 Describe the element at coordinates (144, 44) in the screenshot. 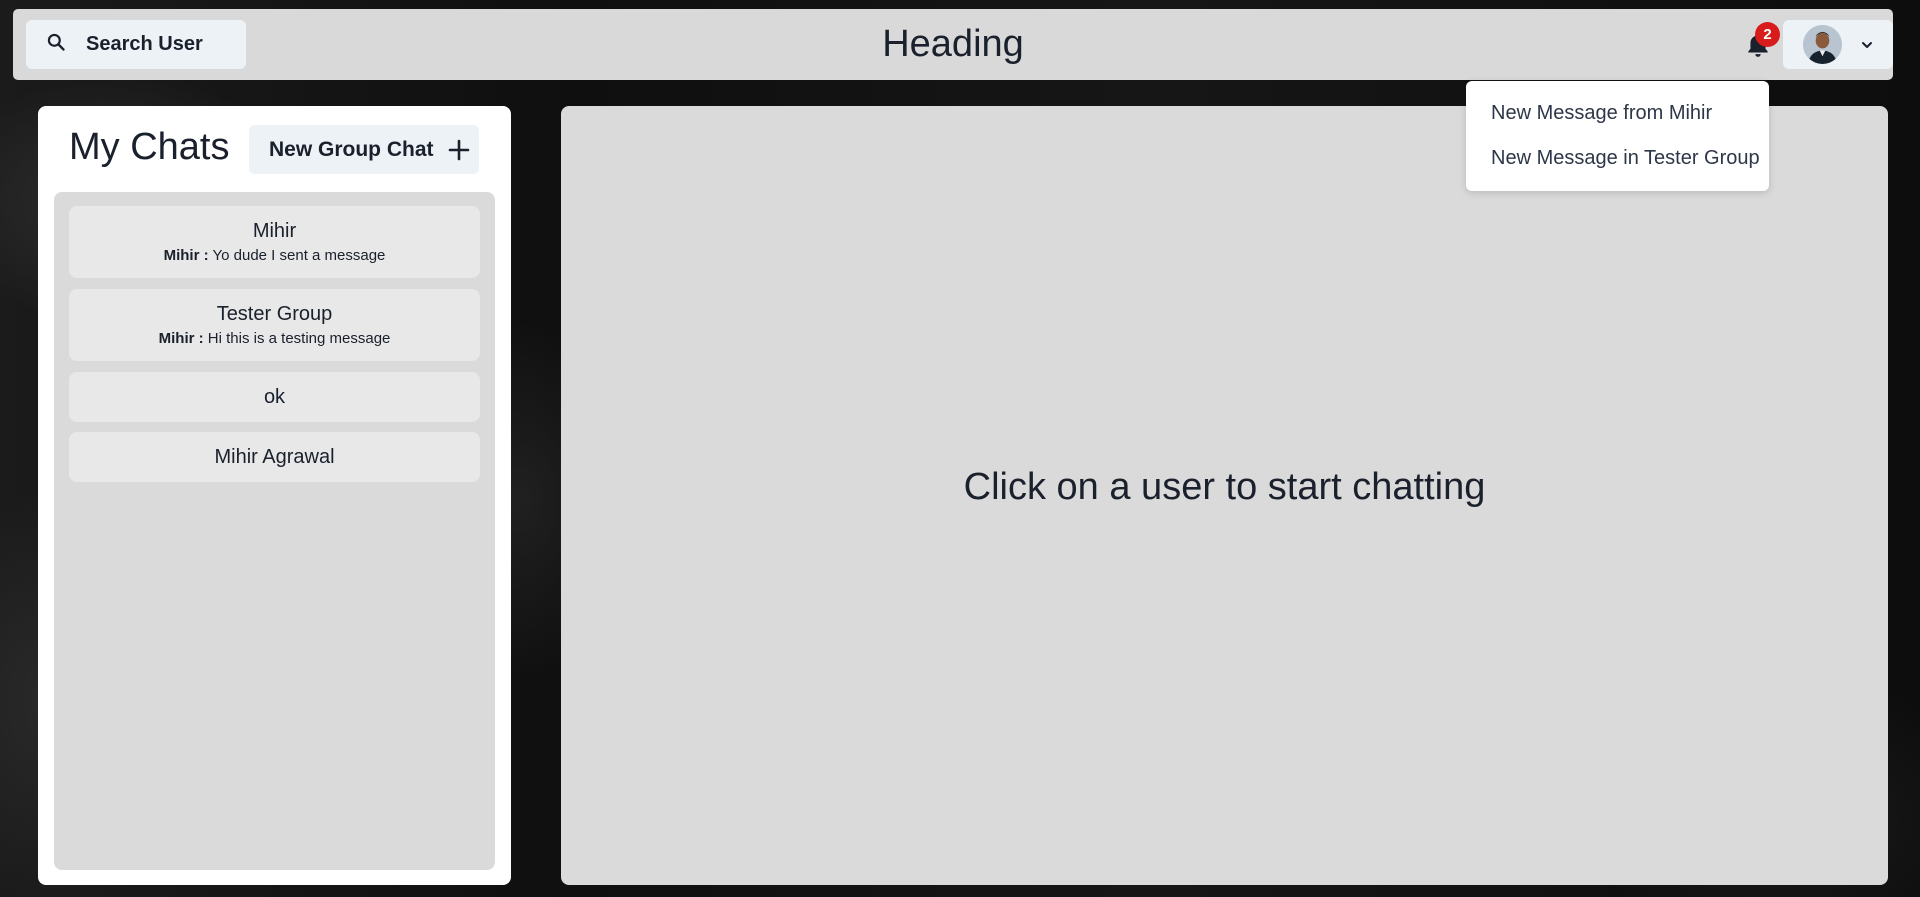

I see `search-user-label: Search User` at that location.